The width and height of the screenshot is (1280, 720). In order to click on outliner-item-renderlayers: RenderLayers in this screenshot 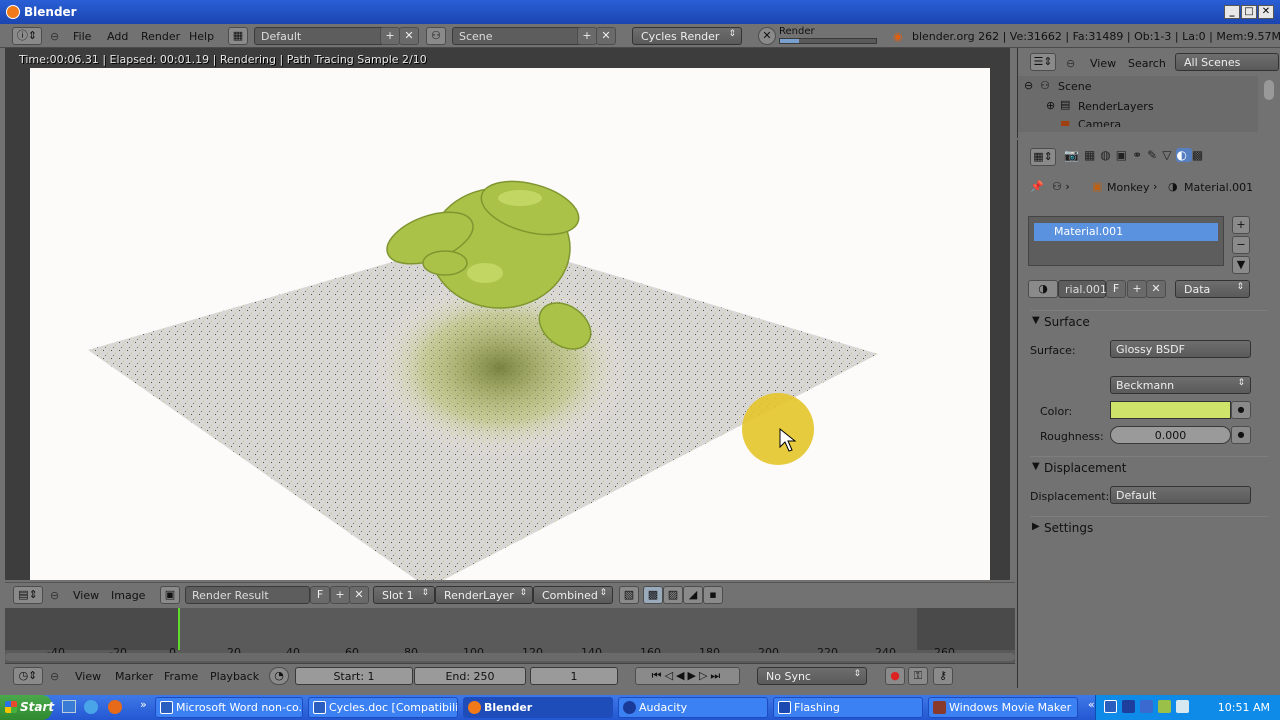, I will do `click(1116, 106)`.